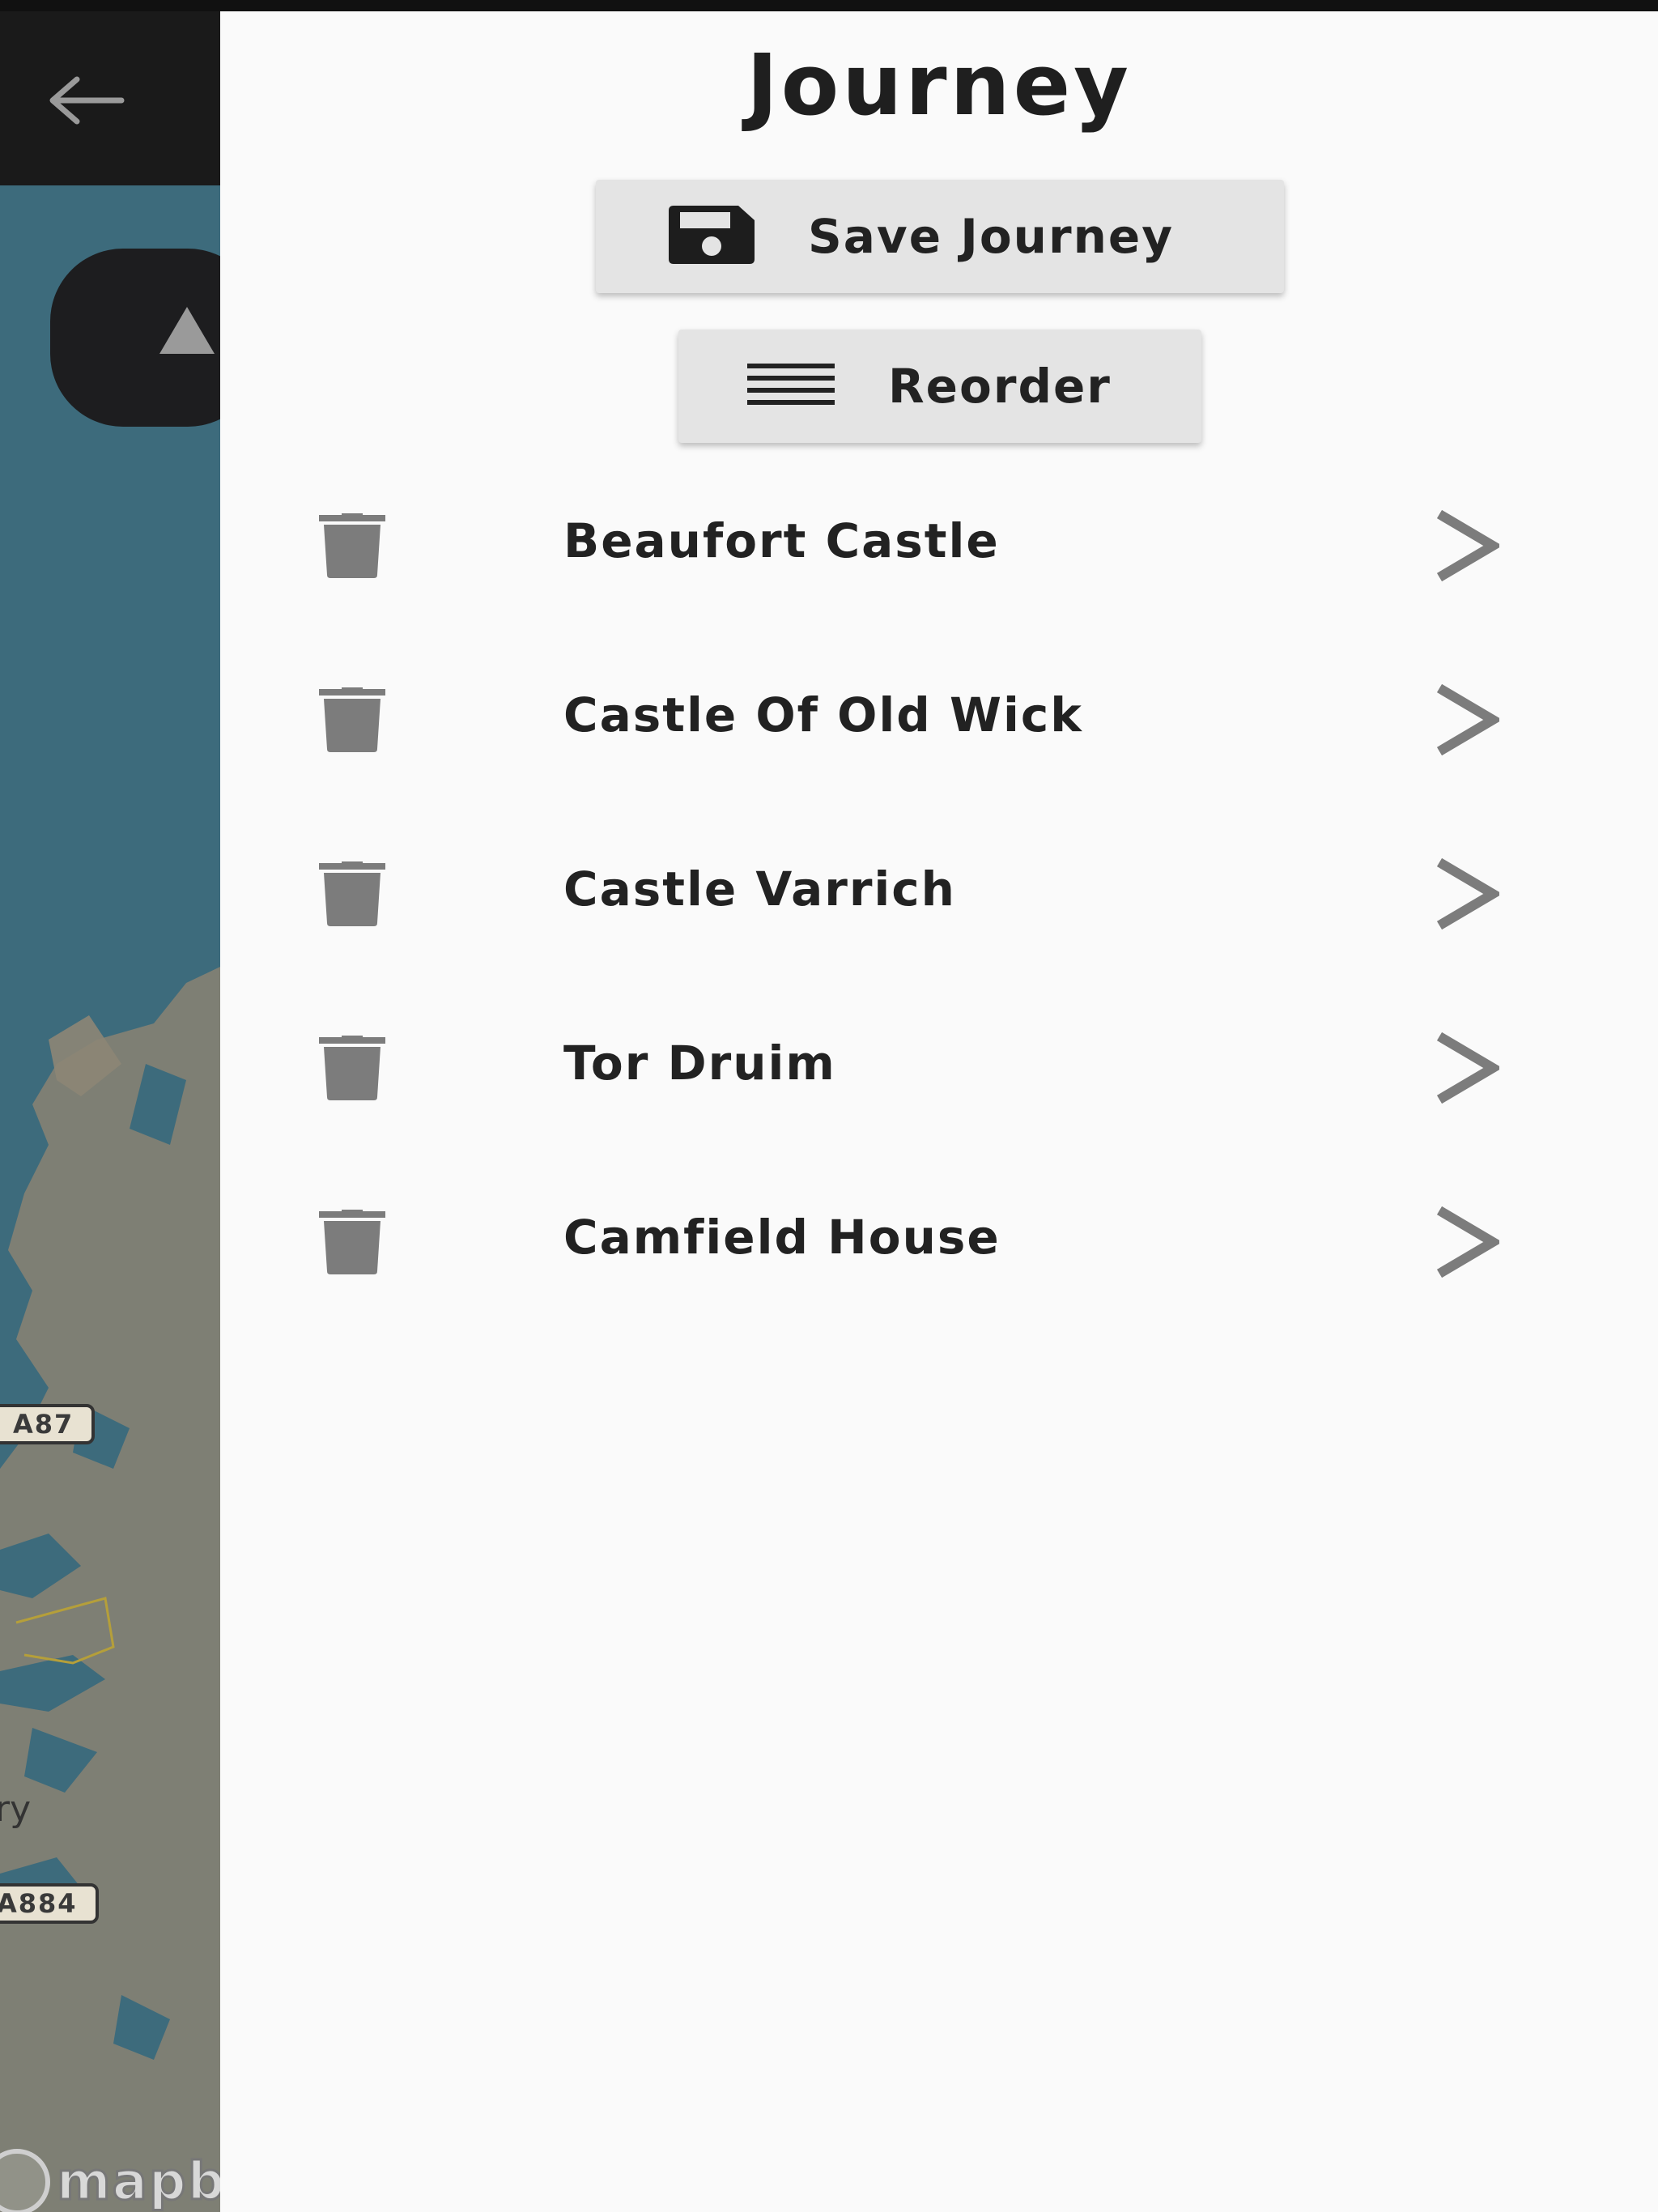  What do you see at coordinates (939, 1074) in the screenshot?
I see `journey-item: Tor Druim` at bounding box center [939, 1074].